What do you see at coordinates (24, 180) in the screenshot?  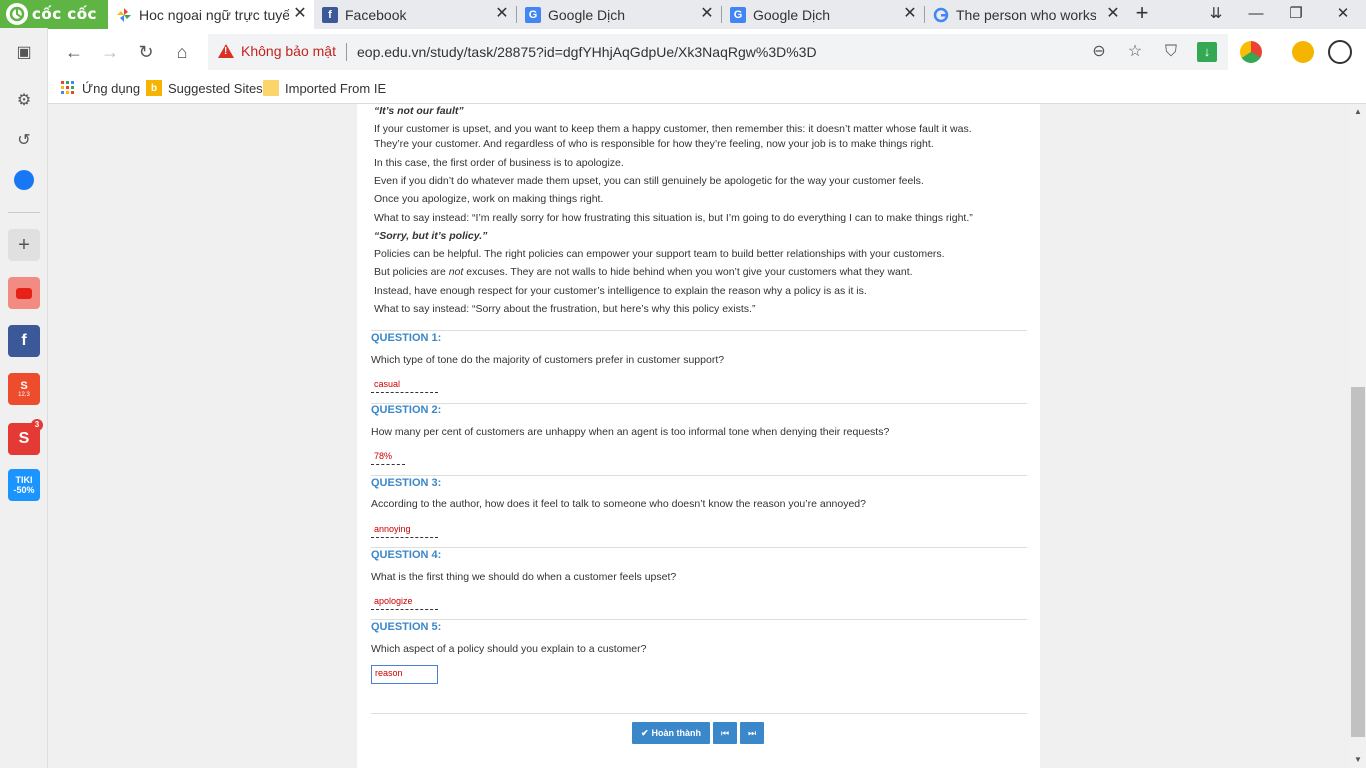 I see `messenger-icon` at bounding box center [24, 180].